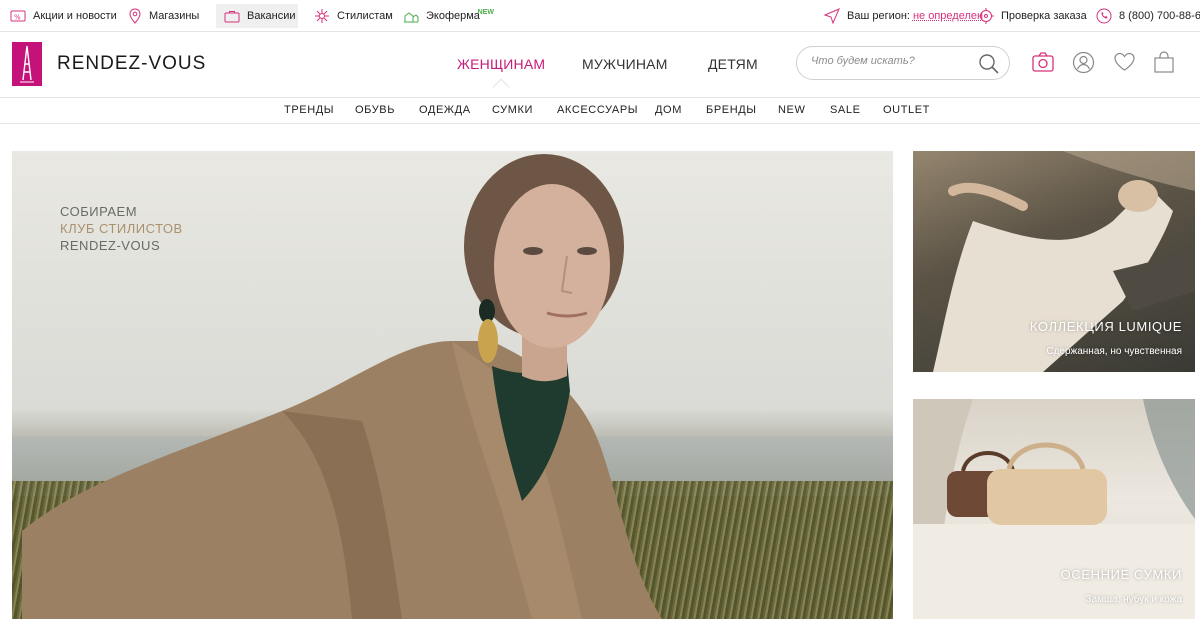 This screenshot has height=623, width=1200. I want to click on eco-farm-icon, so click(411, 17).